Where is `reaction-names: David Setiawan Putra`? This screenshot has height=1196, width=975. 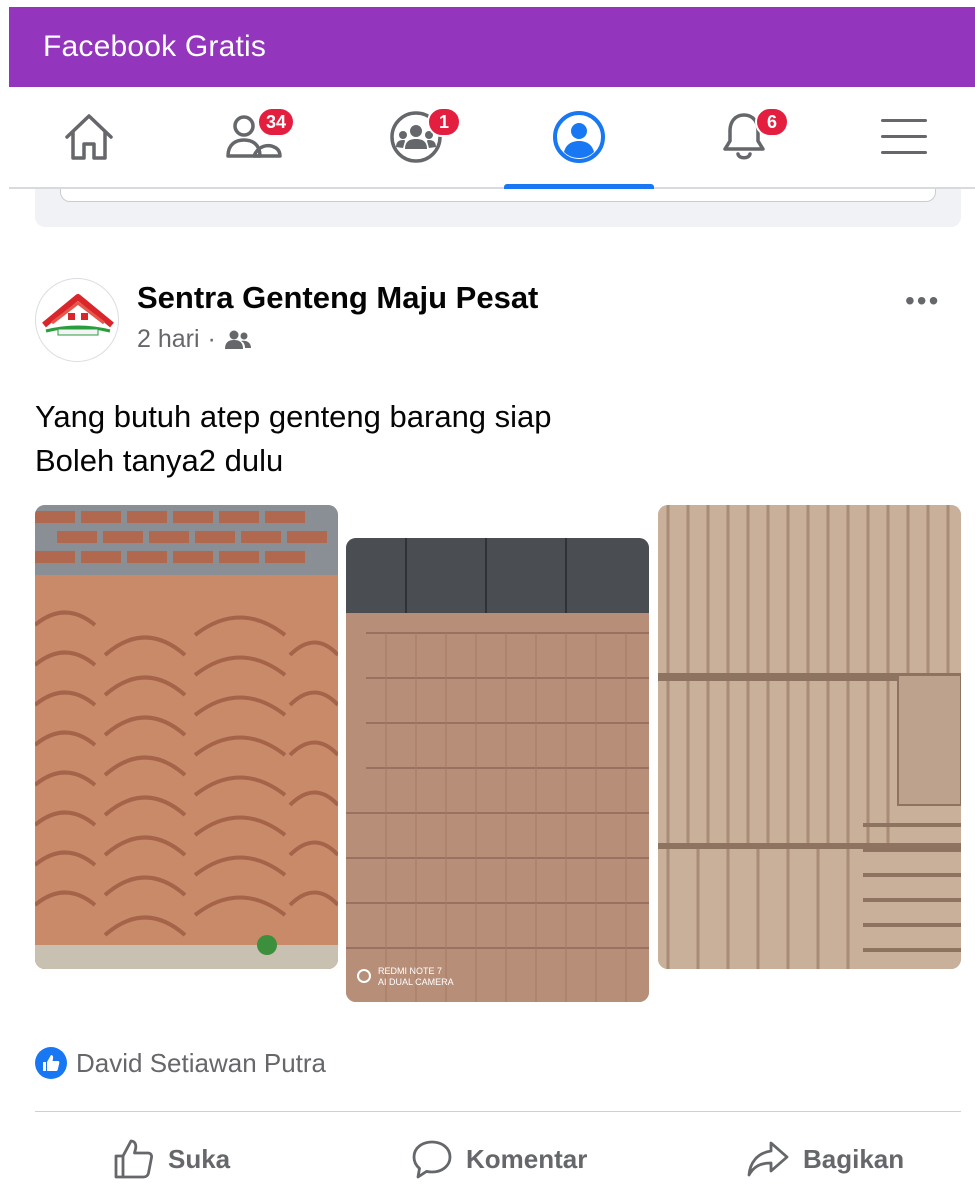
reaction-names: David Setiawan Putra is located at coordinates (201, 1062).